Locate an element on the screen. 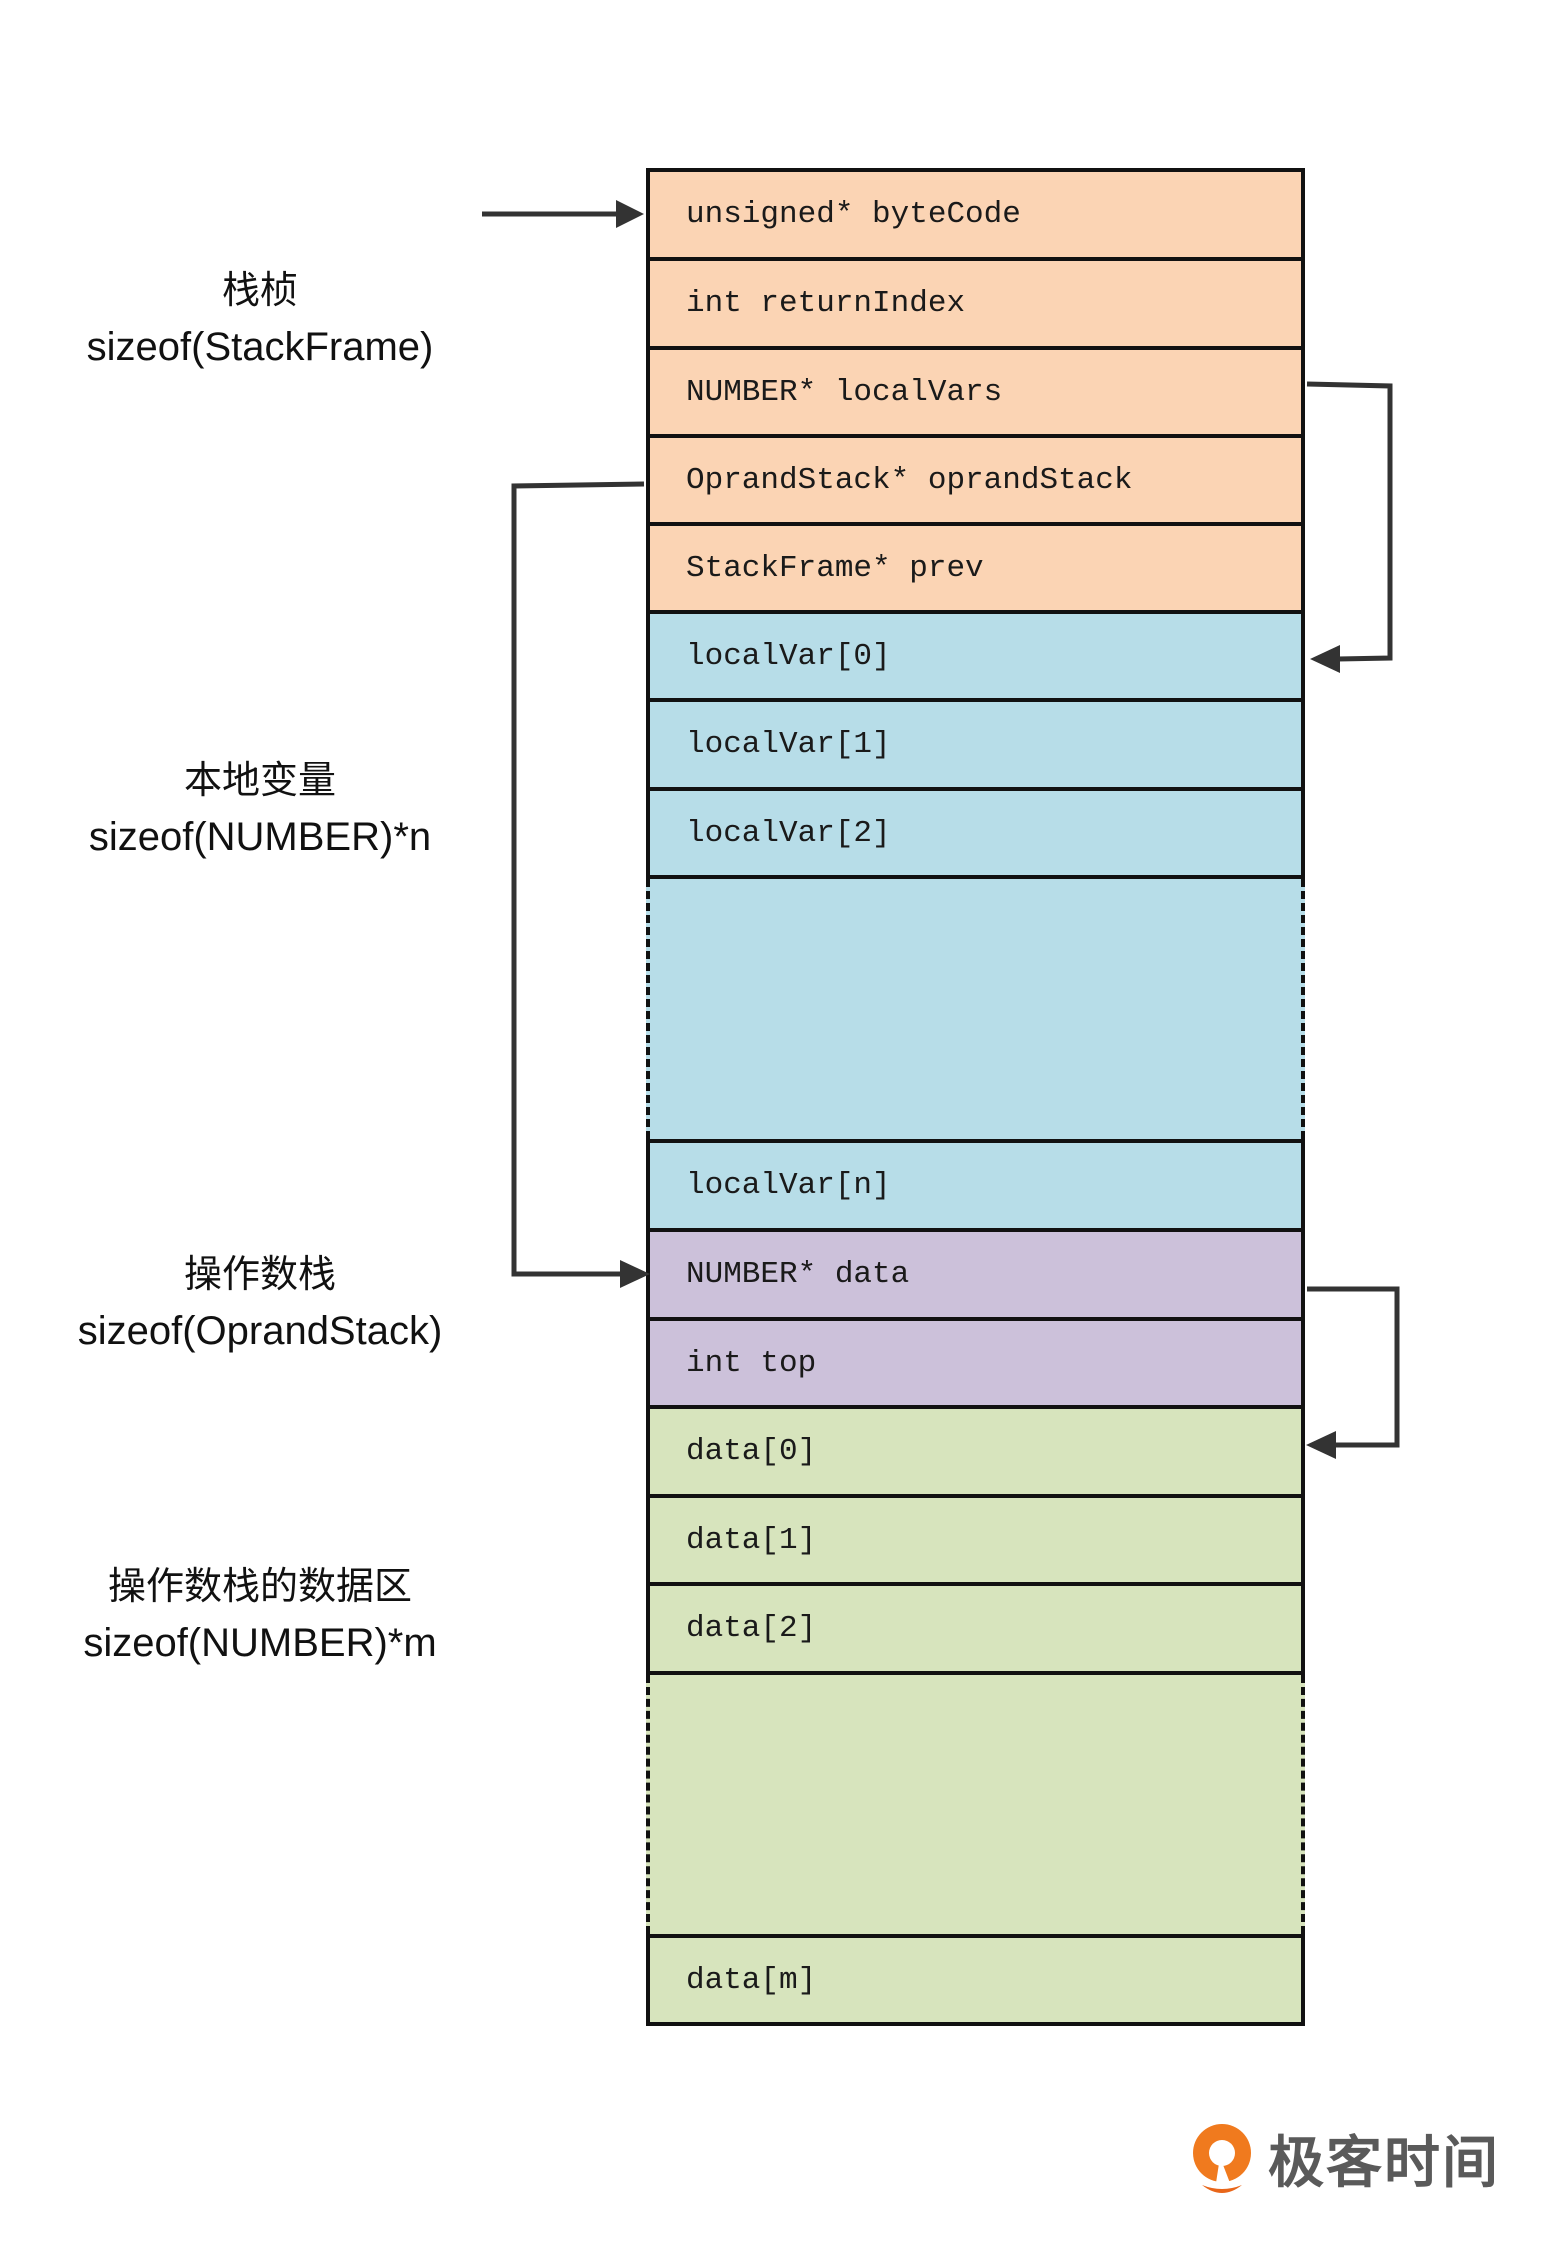 The image size is (1549, 2248). geektime-logo: 极客时间 is located at coordinates (1345, 2158).